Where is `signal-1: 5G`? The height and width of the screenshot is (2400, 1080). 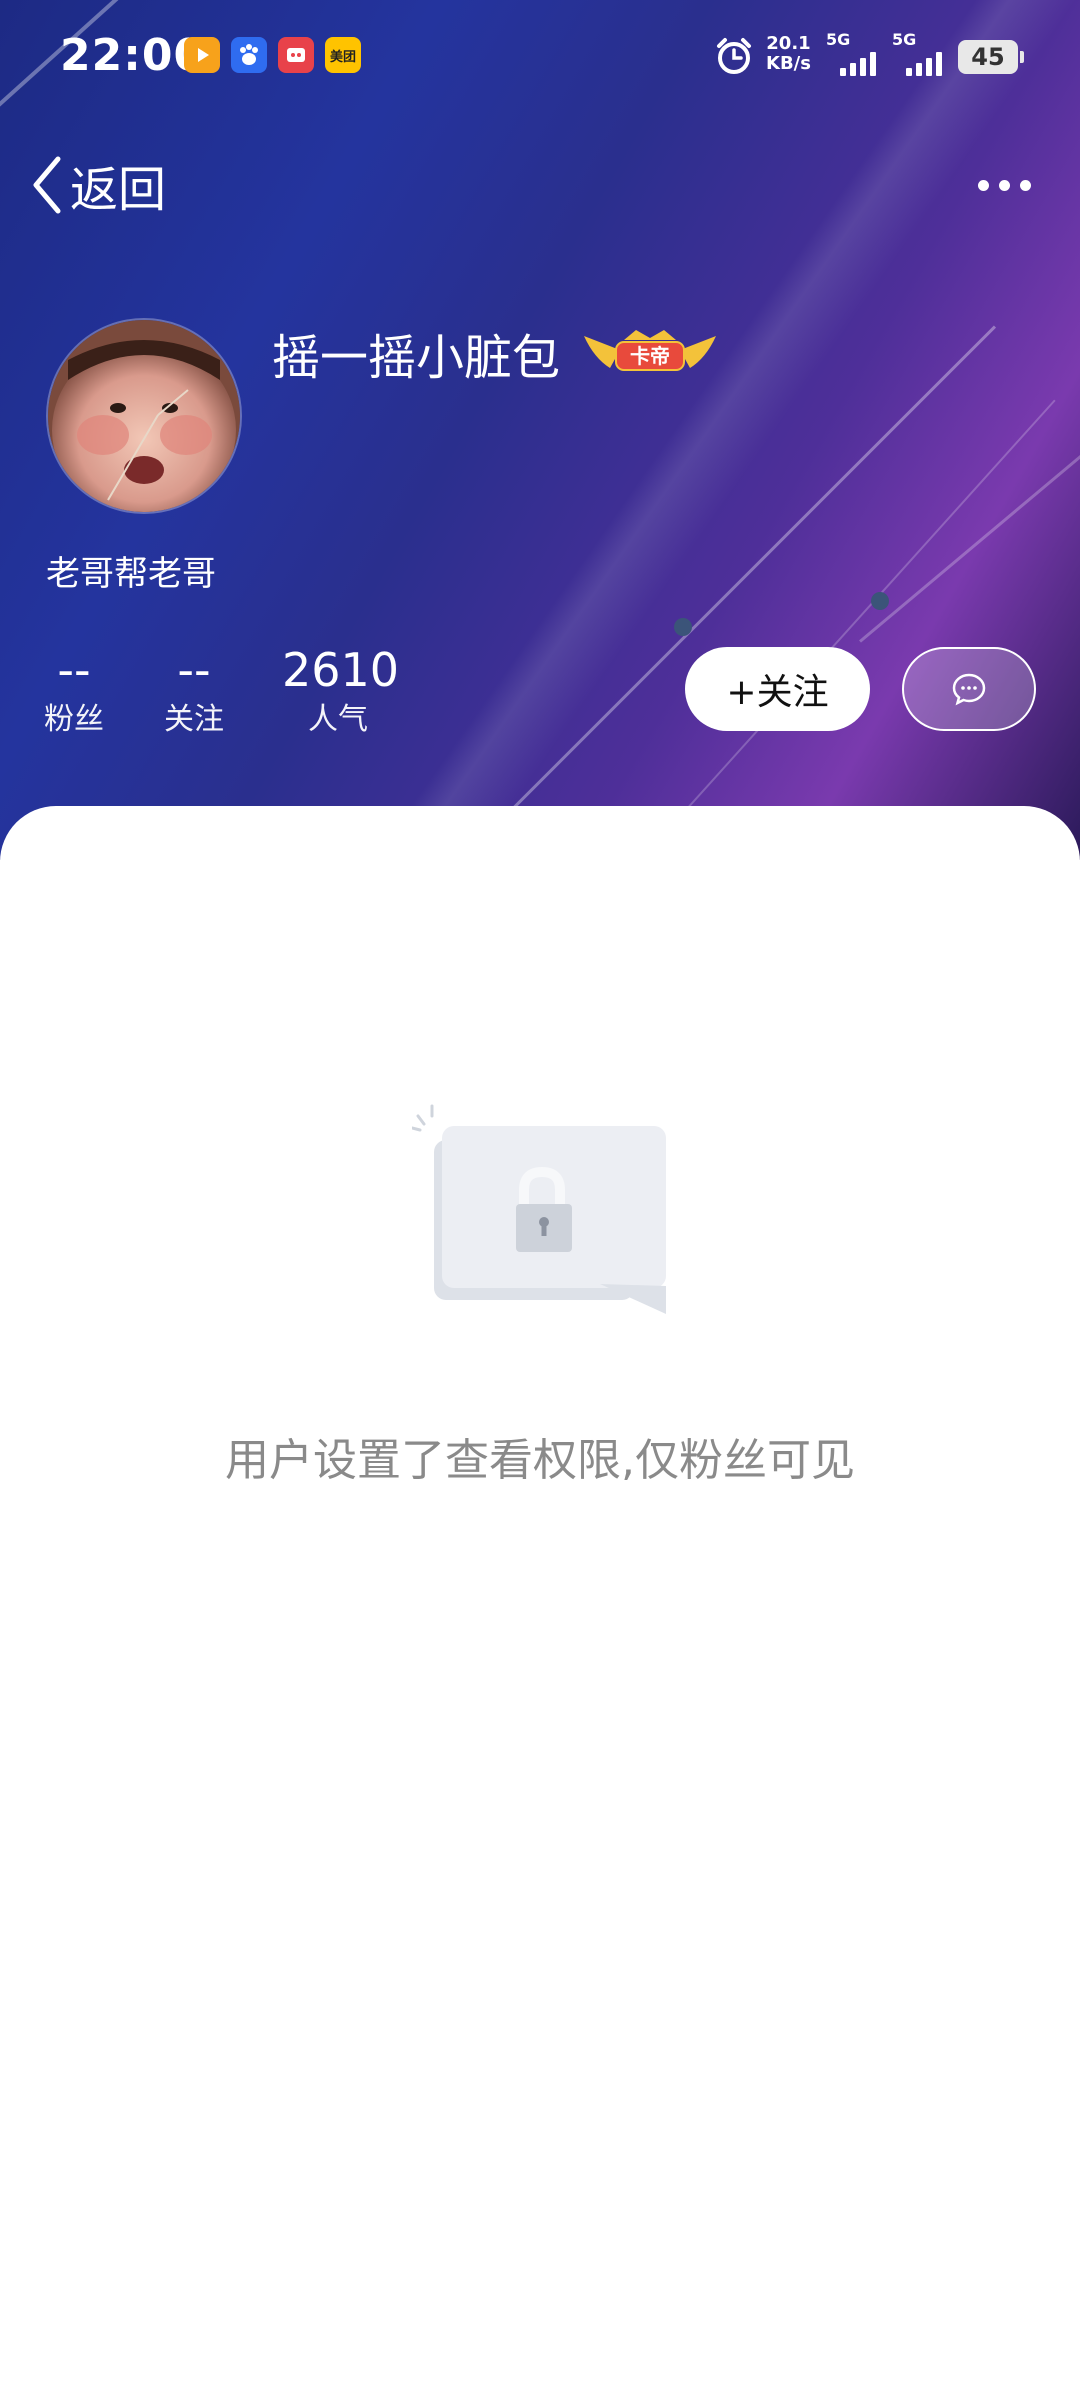 signal-1: 5G is located at coordinates (856, 55).